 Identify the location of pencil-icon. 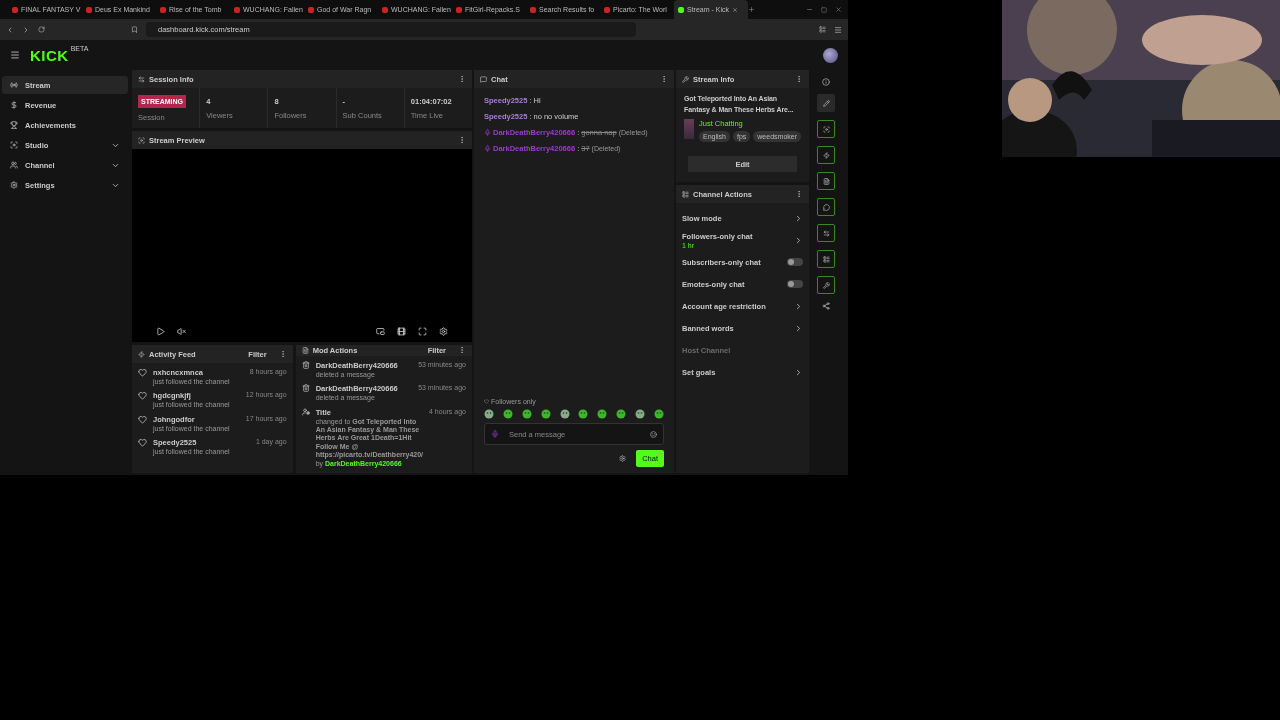
(826, 103).